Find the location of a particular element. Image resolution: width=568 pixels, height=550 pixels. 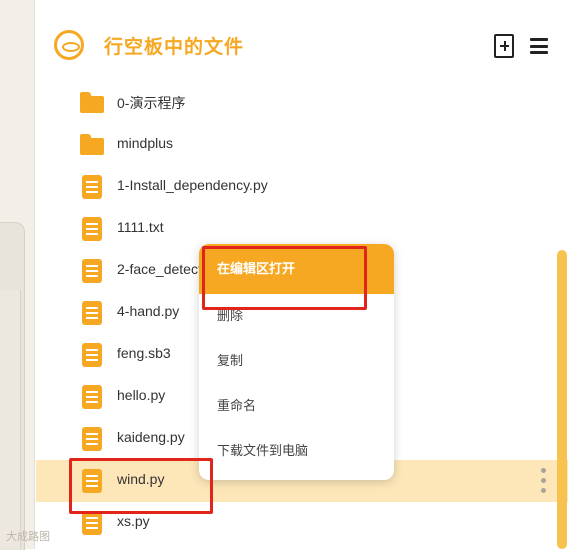

unihiker-logo-icon is located at coordinates (69, 45).